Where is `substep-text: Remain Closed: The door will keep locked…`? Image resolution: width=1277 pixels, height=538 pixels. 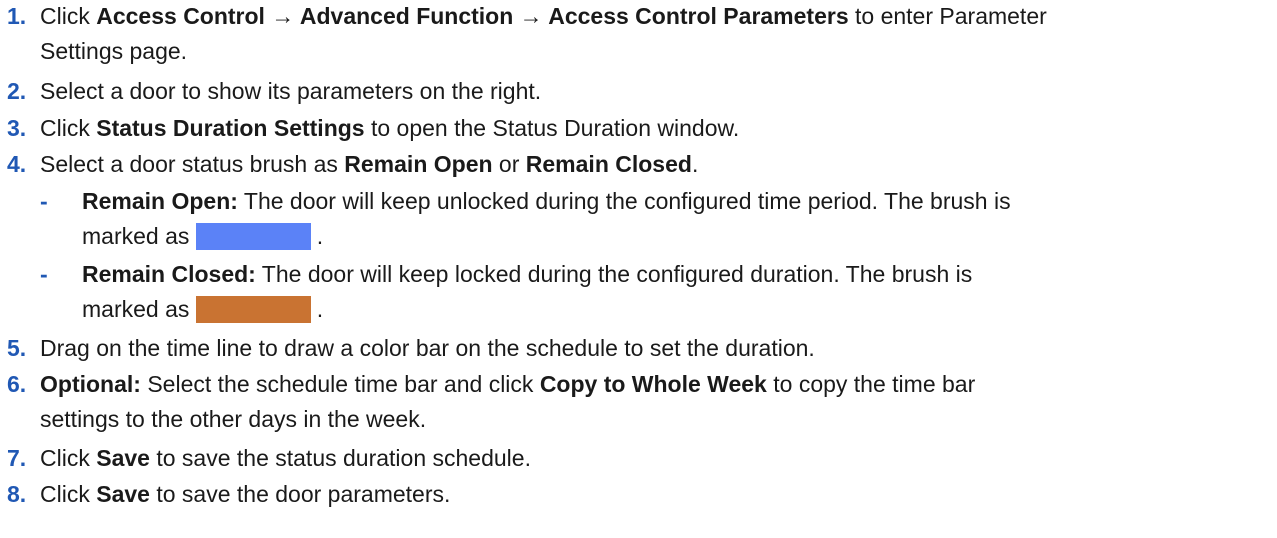
substep-text: Remain Closed: The door will keep locked… is located at coordinates (527, 274).